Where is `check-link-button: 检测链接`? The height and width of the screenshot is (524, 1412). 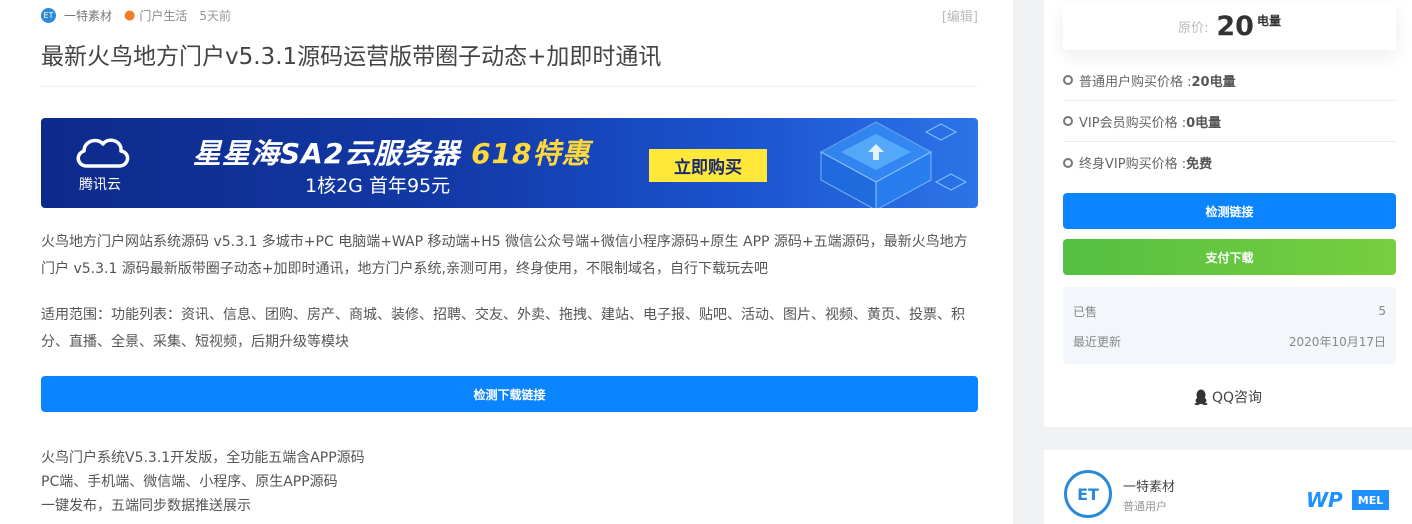 check-link-button: 检测链接 is located at coordinates (1229, 211).